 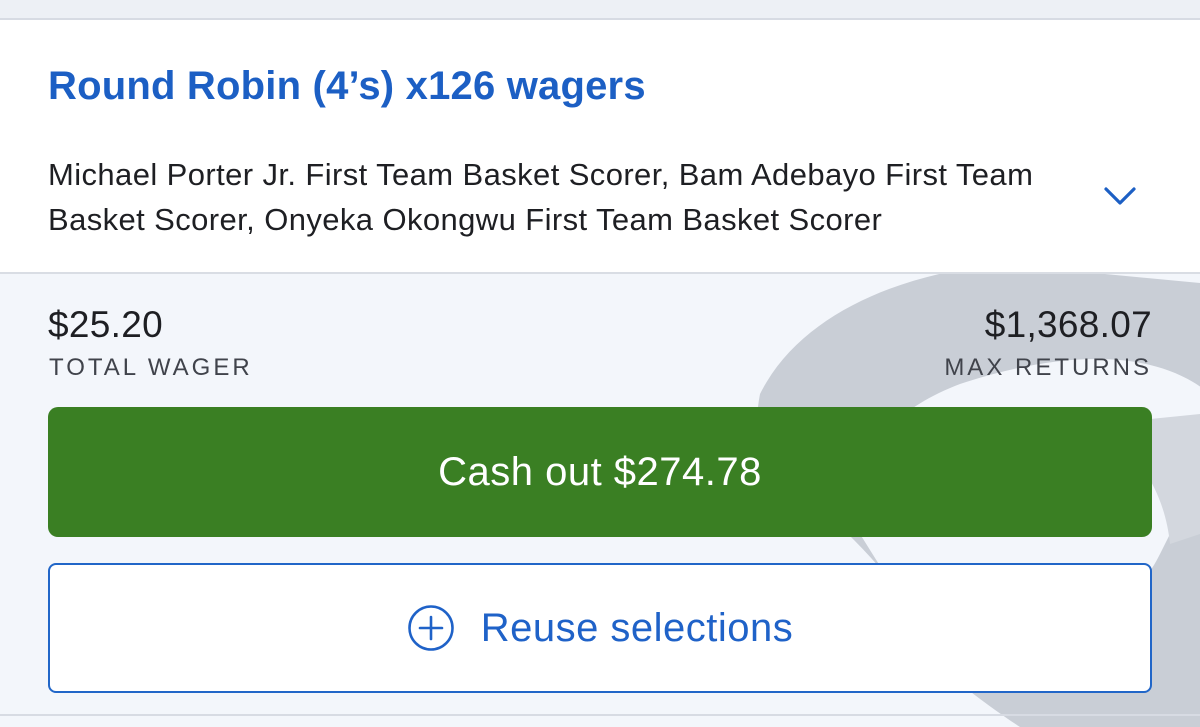 What do you see at coordinates (600, 10) in the screenshot?
I see `top-divider-strip` at bounding box center [600, 10].